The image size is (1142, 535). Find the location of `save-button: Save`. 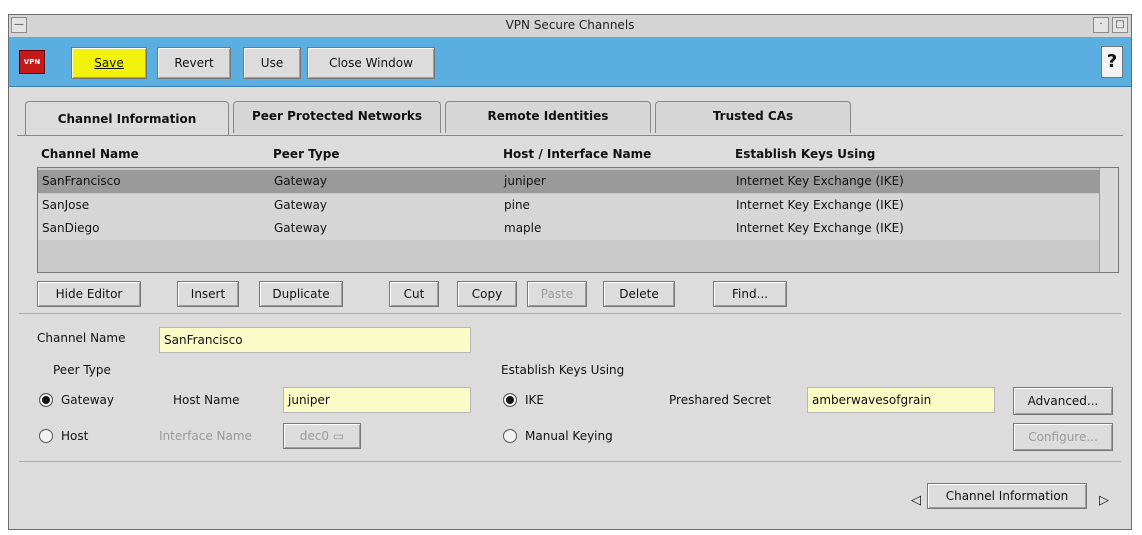

save-button: Save is located at coordinates (109, 63).